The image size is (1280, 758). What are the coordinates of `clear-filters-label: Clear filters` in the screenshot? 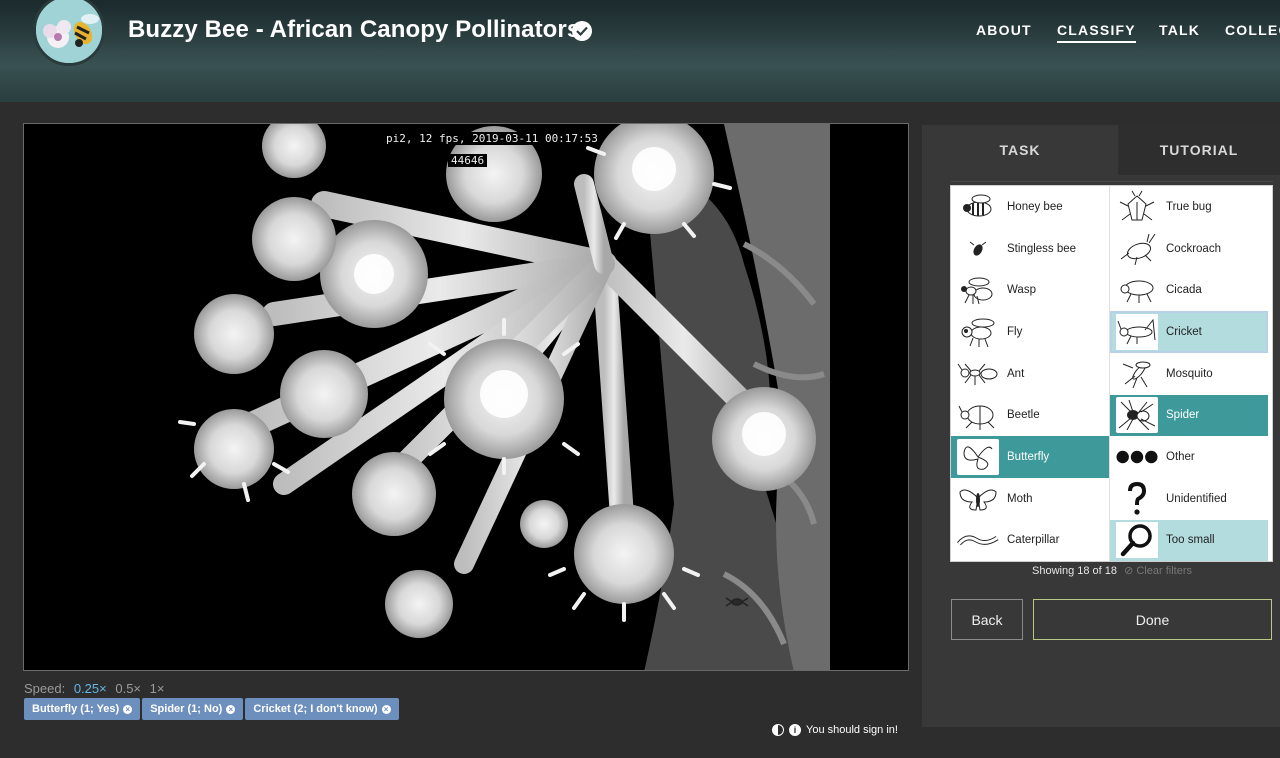 It's located at (1164, 571).